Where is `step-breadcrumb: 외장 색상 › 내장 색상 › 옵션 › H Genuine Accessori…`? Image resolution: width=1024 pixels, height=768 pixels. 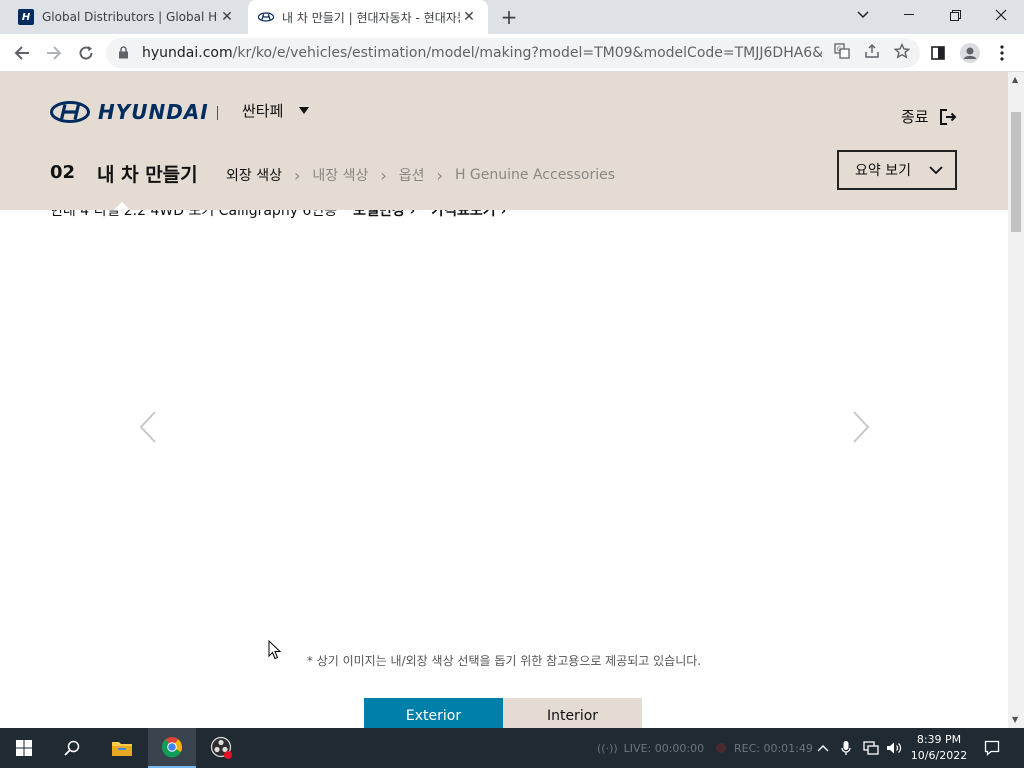
step-breadcrumb: 외장 색상 › 내장 색상 › 옵션 › H Genuine Accessori… is located at coordinates (420, 175).